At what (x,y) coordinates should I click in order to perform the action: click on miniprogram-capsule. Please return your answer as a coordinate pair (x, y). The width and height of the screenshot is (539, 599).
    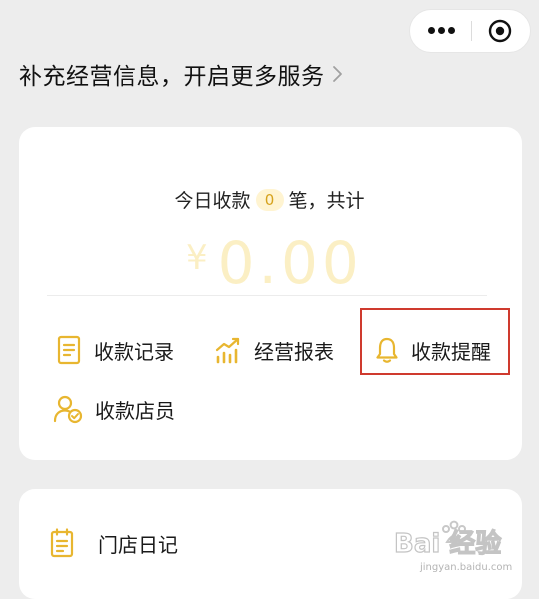
    Looking at the image, I should click on (470, 31).